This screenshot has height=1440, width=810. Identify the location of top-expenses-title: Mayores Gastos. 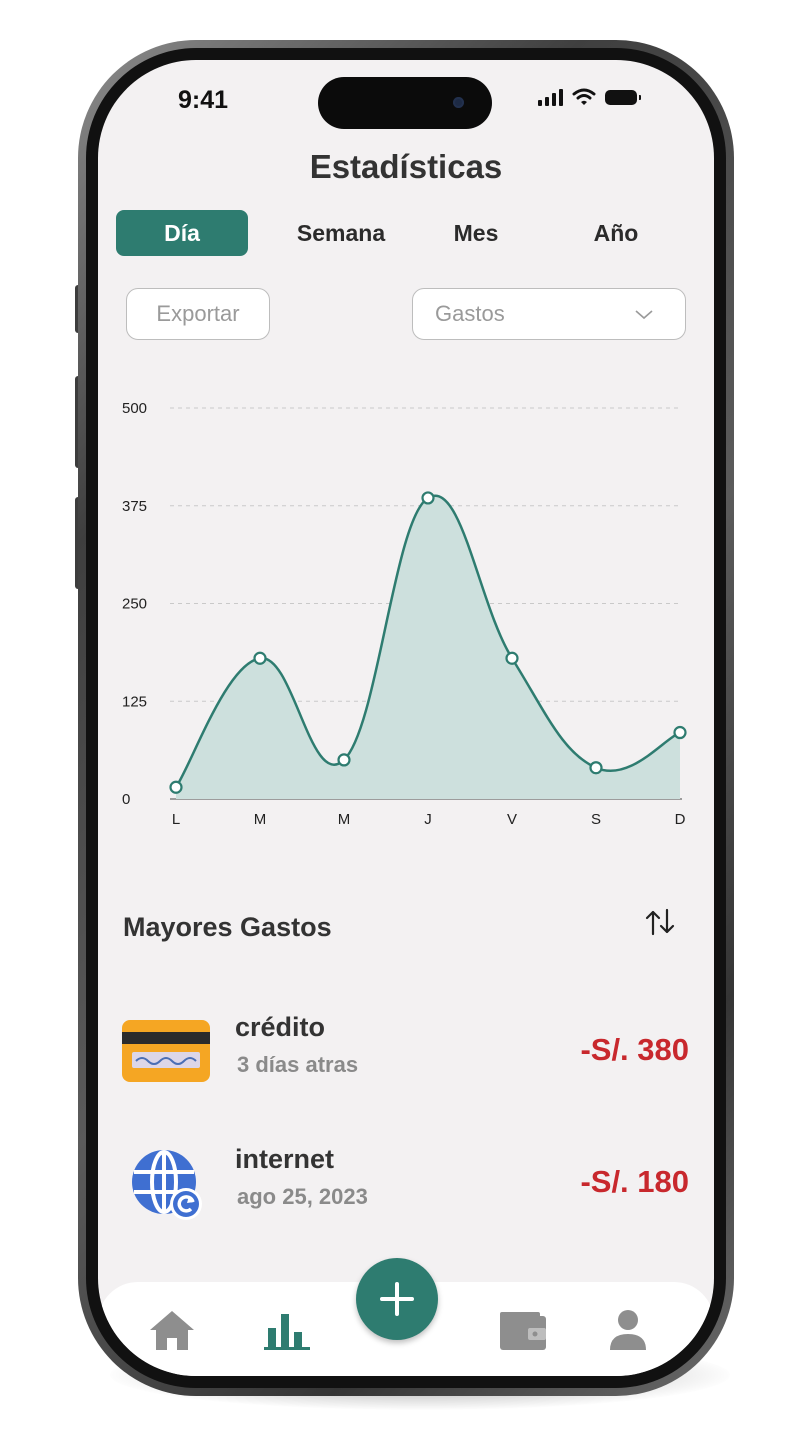
(227, 927).